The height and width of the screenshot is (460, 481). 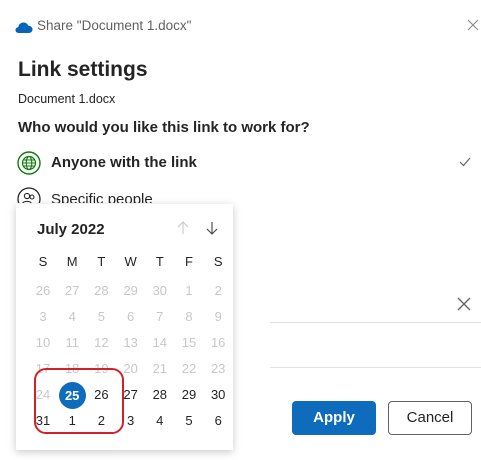 I want to click on calendar-day: 22, so click(x=189, y=368).